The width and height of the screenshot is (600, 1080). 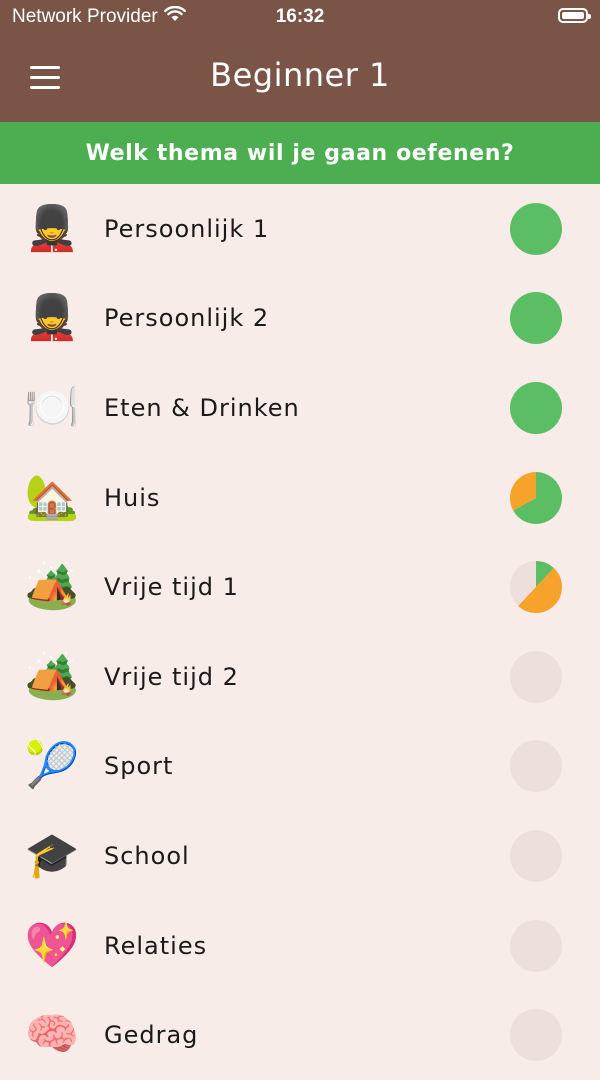 What do you see at coordinates (300, 319) in the screenshot?
I see `theme-item: 💂 Persoonlijk 2` at bounding box center [300, 319].